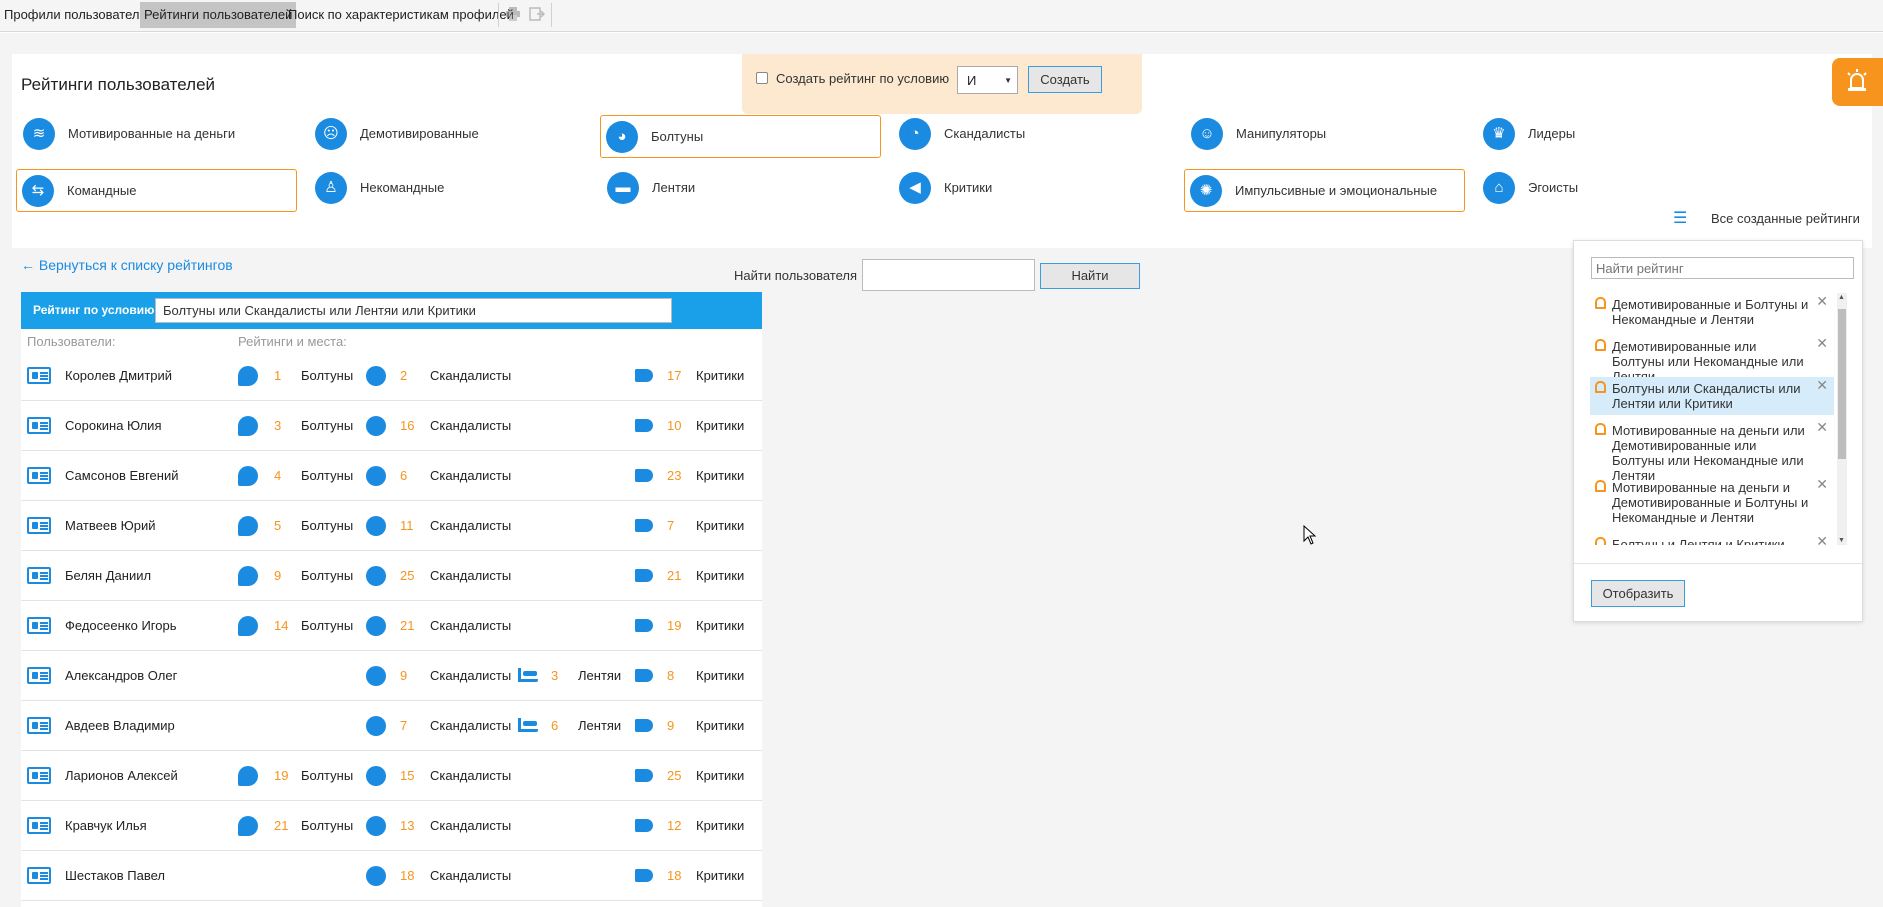  Describe the element at coordinates (1617, 187) in the screenshot. I see `category-egoists: ⌂ Эгоисты` at that location.